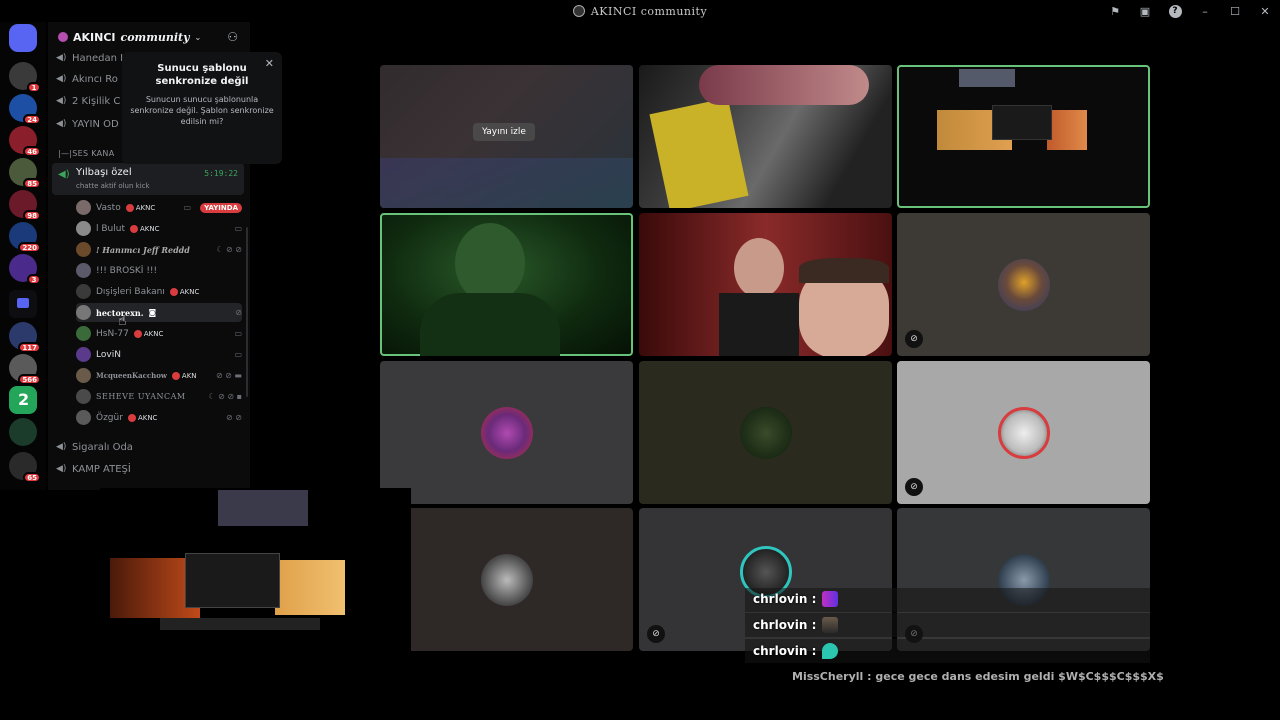 Image resolution: width=1280 pixels, height=720 pixels. I want to click on channel-item: ◀) Sigaralı Oda, so click(94, 447).